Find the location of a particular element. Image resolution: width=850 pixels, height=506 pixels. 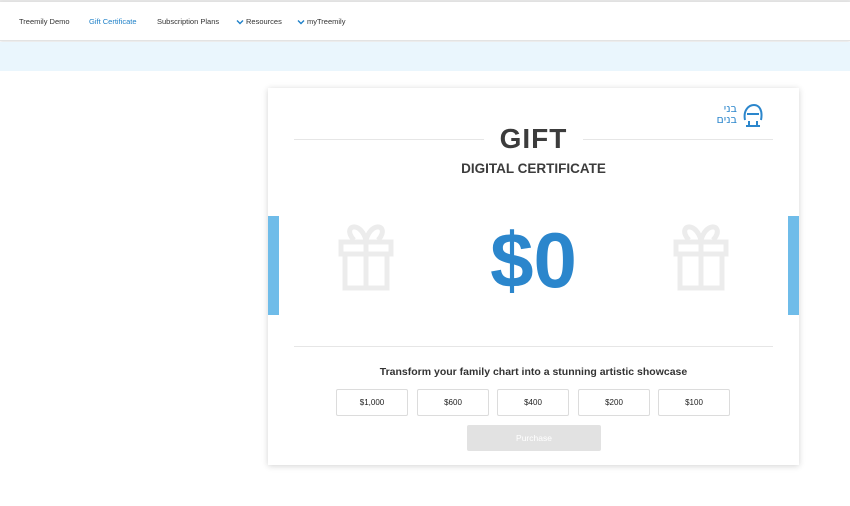

nav-subscription-plans-label: Subscription Plans is located at coordinates (188, 21).